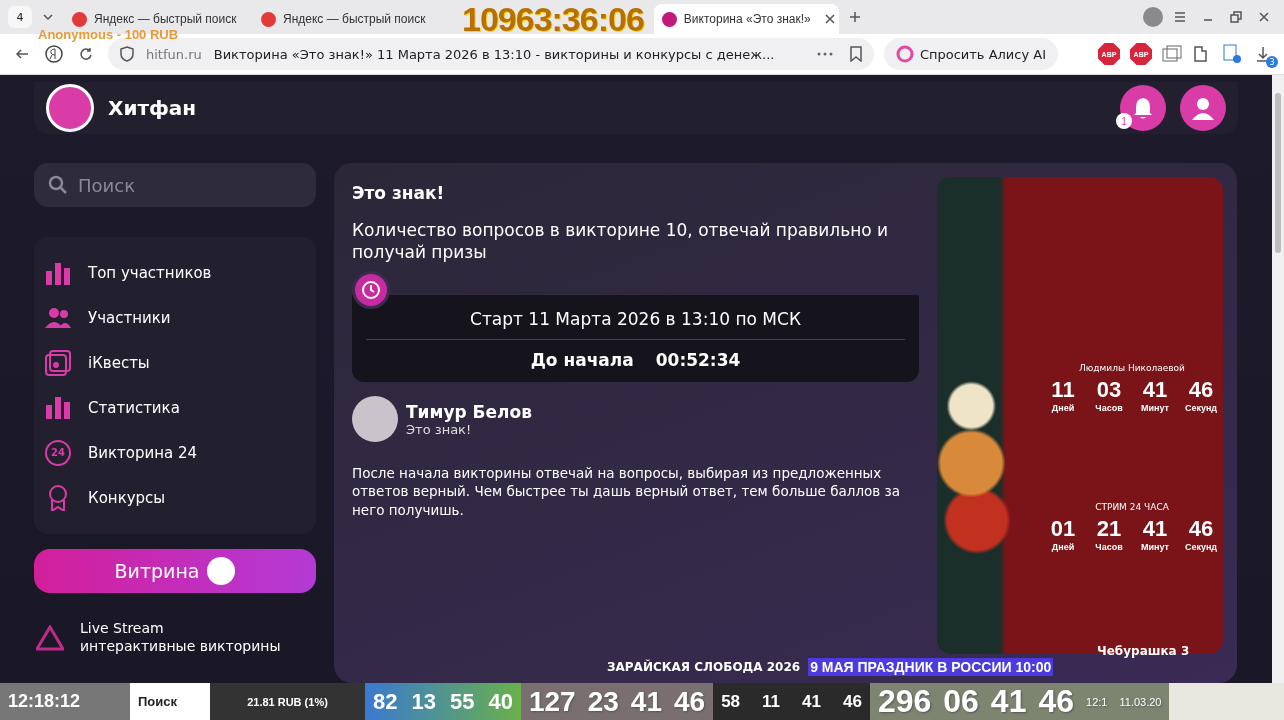 The width and height of the screenshot is (1284, 720). I want to click on counter-digits: 127, so click(552, 701).